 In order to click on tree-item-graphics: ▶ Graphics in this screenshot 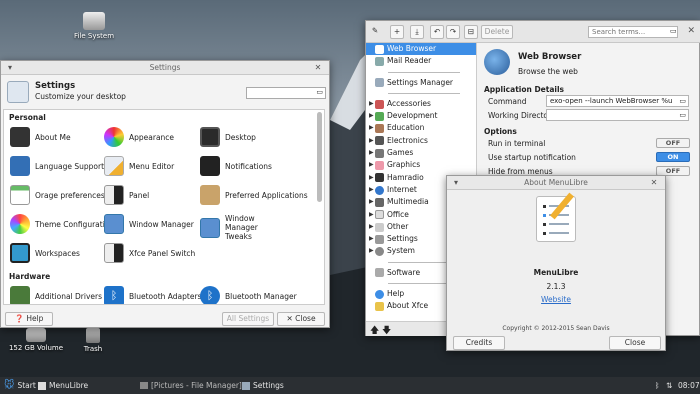, I will do `click(421, 165)`.